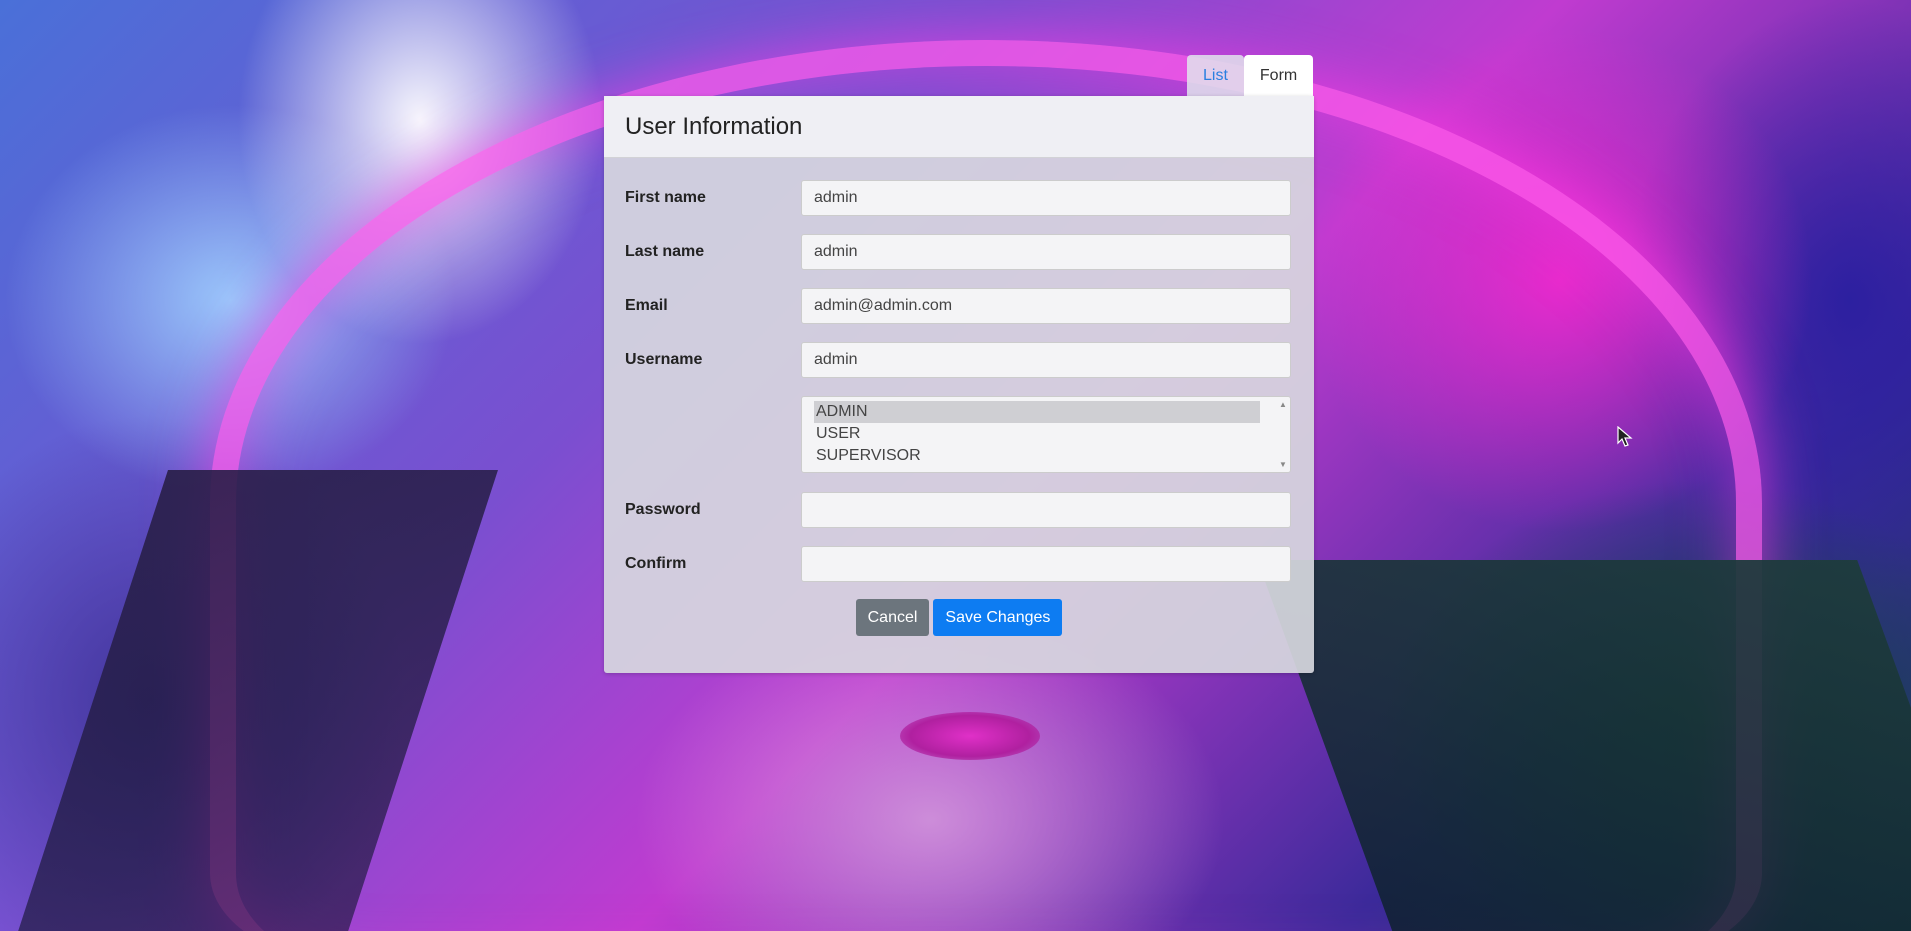  What do you see at coordinates (1278, 75) in the screenshot?
I see `tab-form: Form` at bounding box center [1278, 75].